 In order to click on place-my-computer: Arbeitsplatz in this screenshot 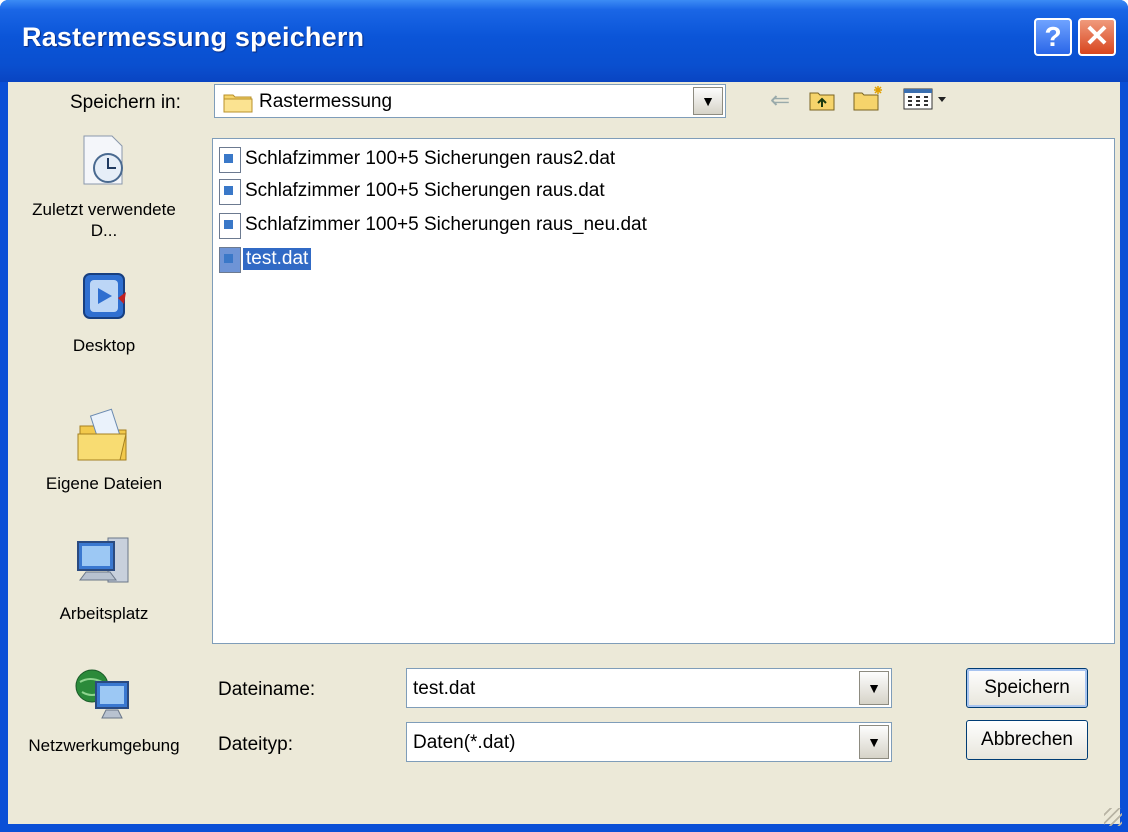, I will do `click(104, 578)`.